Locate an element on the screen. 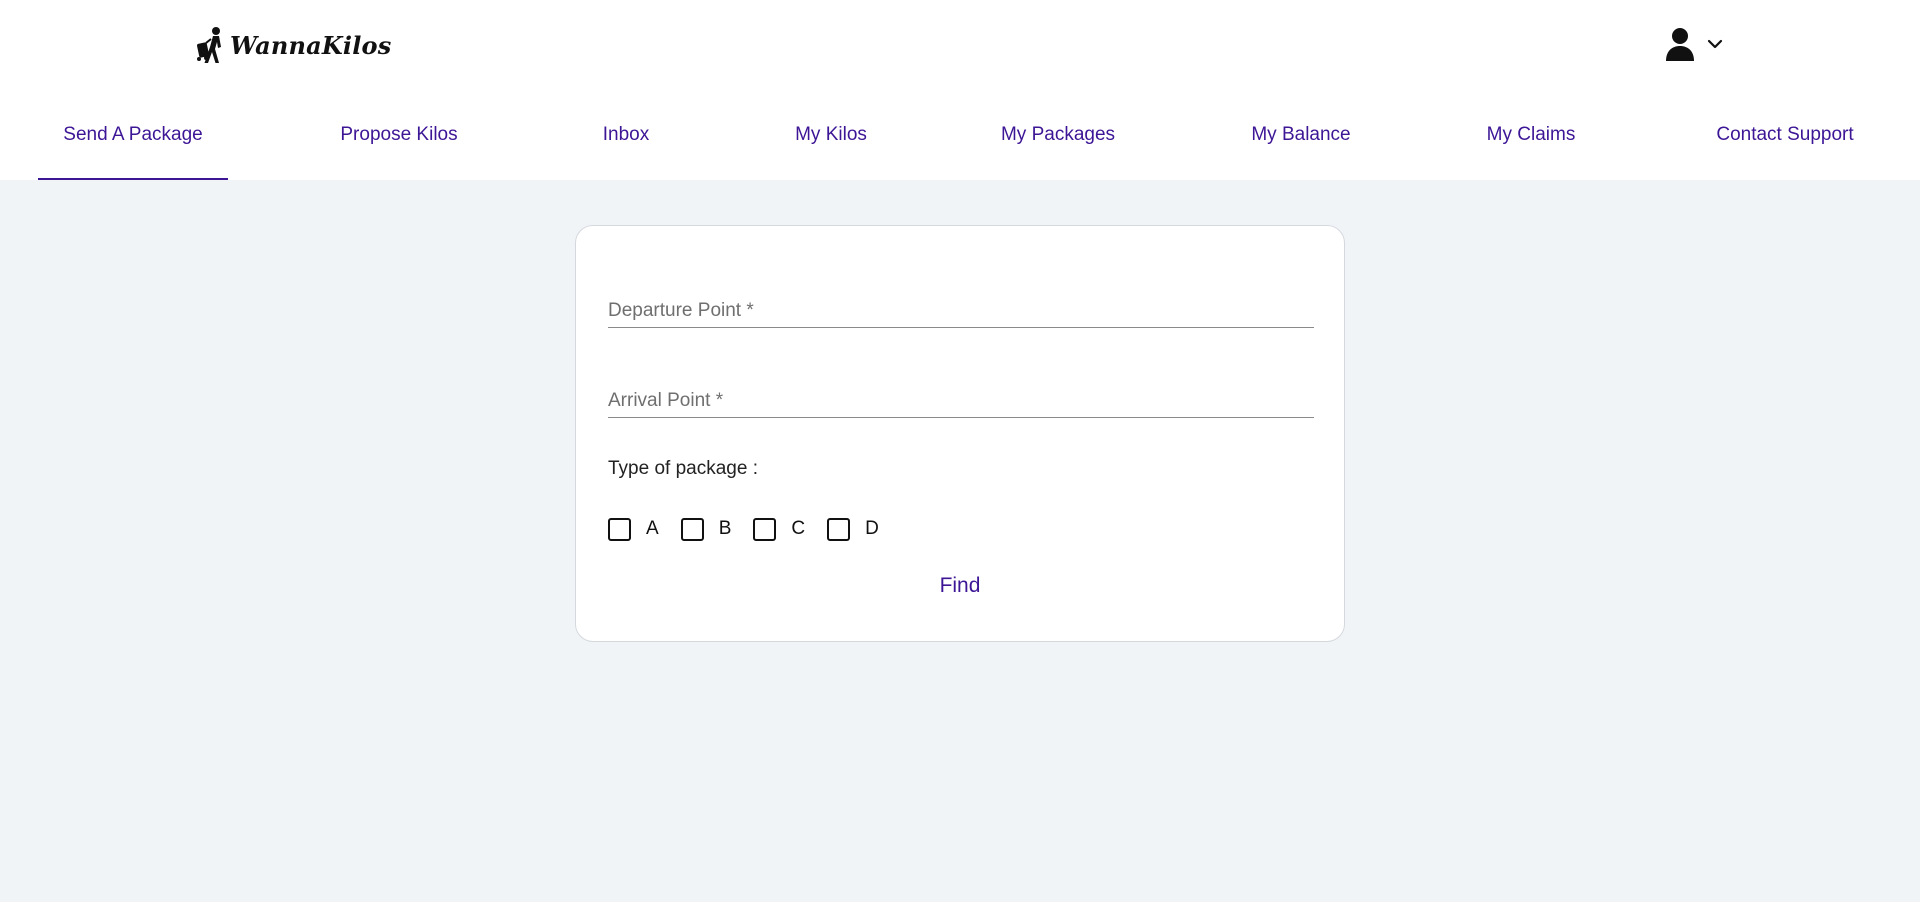  checkbox-d is located at coordinates (839, 529).